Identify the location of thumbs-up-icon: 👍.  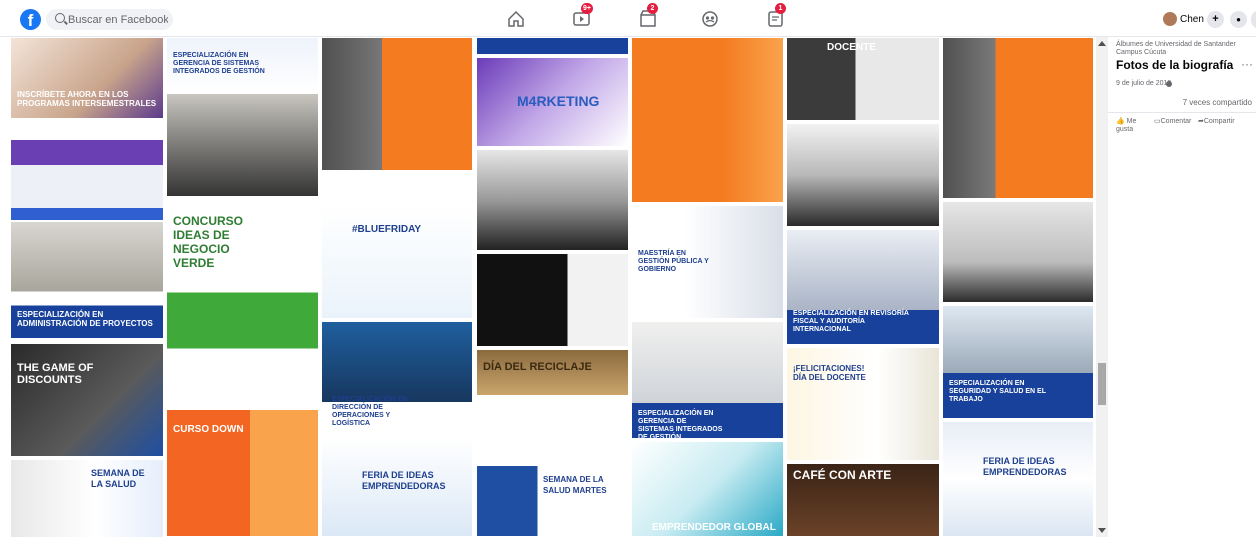
(1120, 121).